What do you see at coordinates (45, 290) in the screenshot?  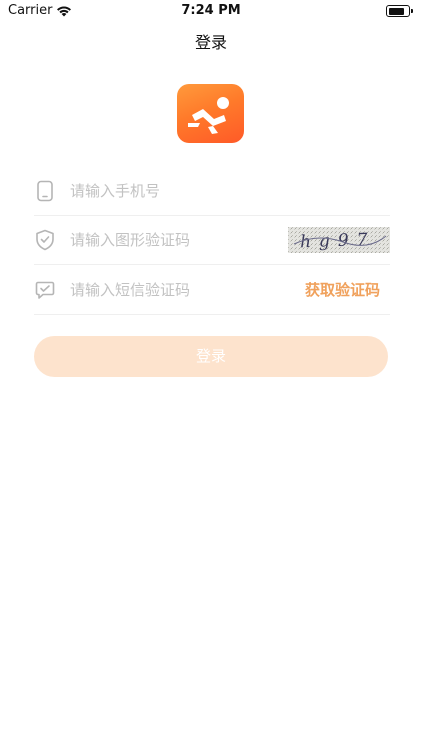 I see `message-icon` at bounding box center [45, 290].